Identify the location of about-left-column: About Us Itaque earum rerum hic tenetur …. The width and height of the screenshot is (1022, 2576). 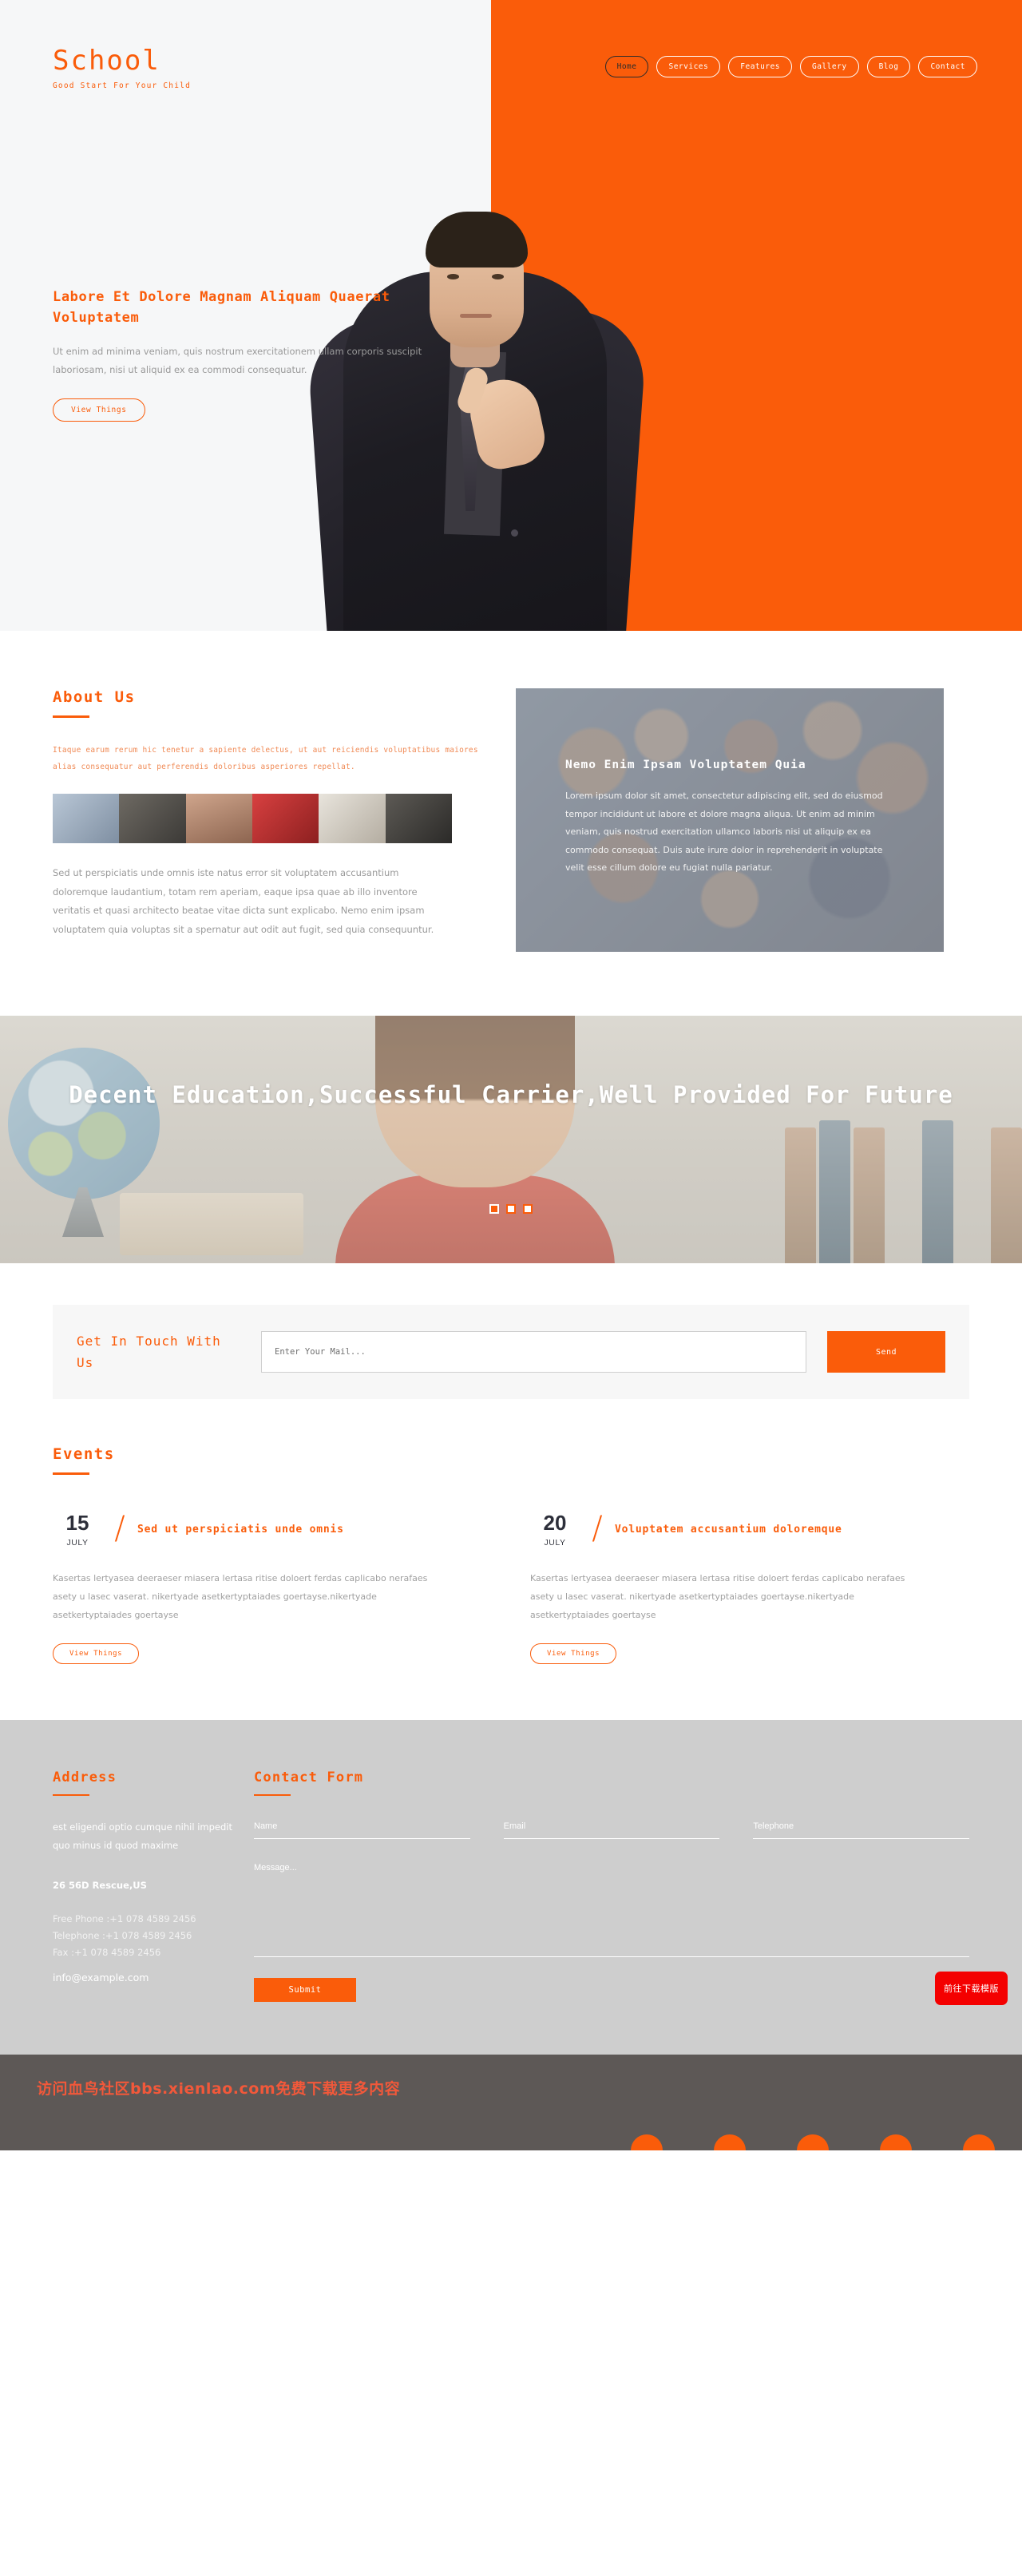
(268, 820).